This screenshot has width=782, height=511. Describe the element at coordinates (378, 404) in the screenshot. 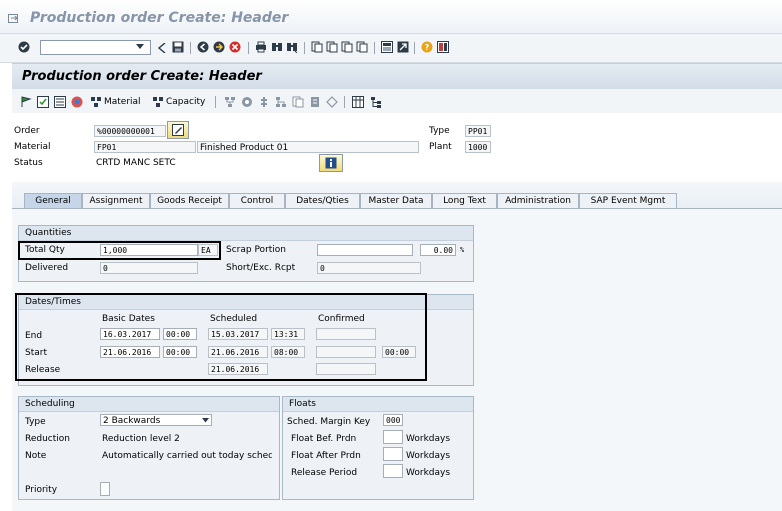

I see `floats-title: Floats` at that location.